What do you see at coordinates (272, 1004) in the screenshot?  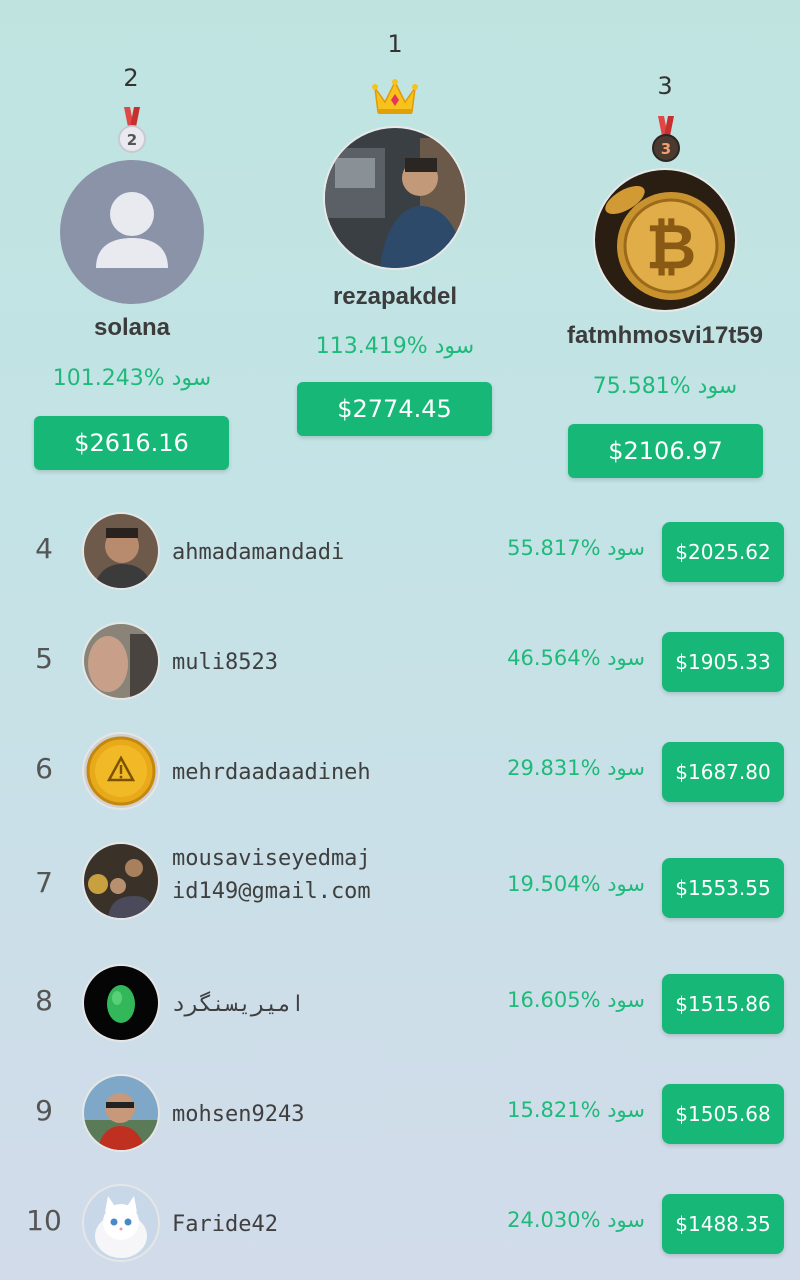 I see `list-username: امیریسنگرد` at bounding box center [272, 1004].